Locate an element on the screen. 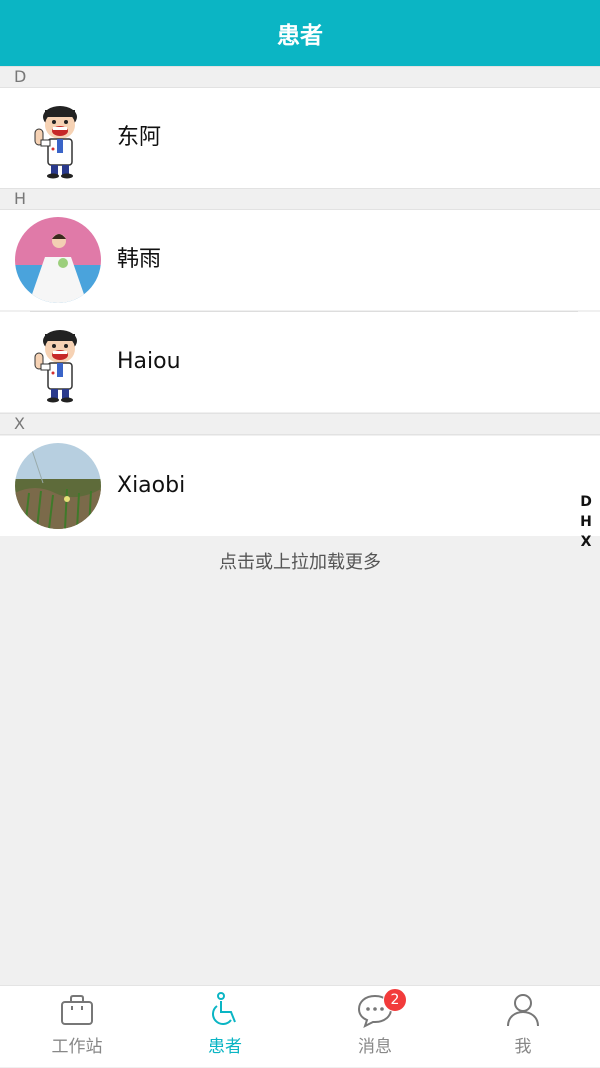 This screenshot has width=600, height=1068. person-icon is located at coordinates (523, 1010).